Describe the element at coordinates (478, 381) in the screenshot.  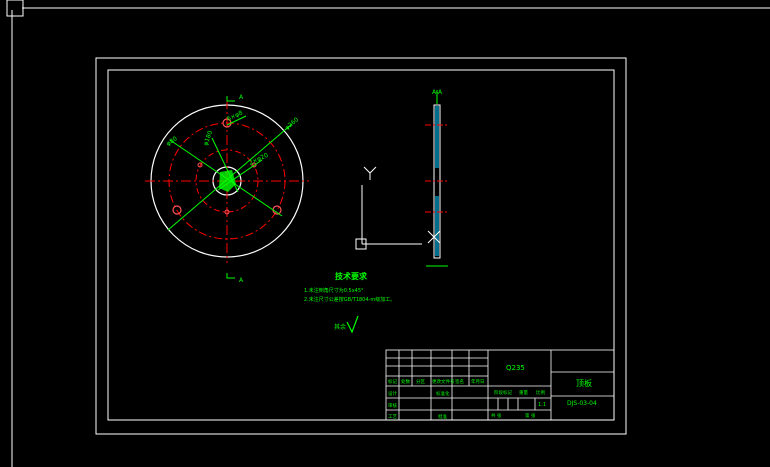
I see `header-date: 年月日` at that location.